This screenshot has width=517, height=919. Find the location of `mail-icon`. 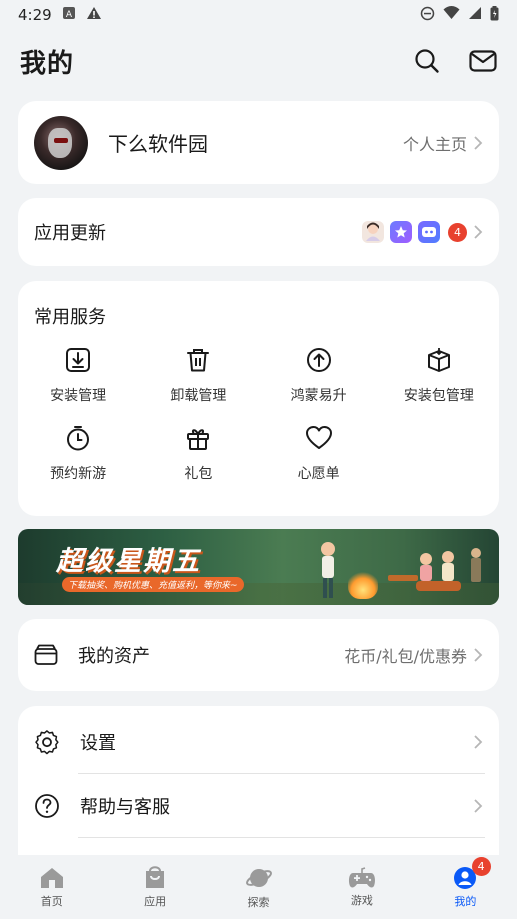

mail-icon is located at coordinates (483, 61).